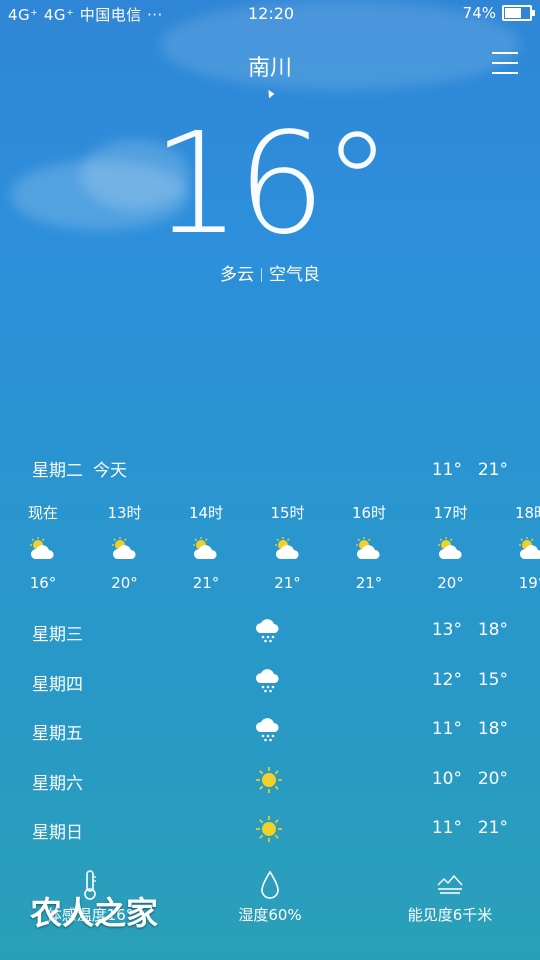 This screenshot has width=540, height=960. I want to click on hourly-item: 16时 21°, so click(369, 547).